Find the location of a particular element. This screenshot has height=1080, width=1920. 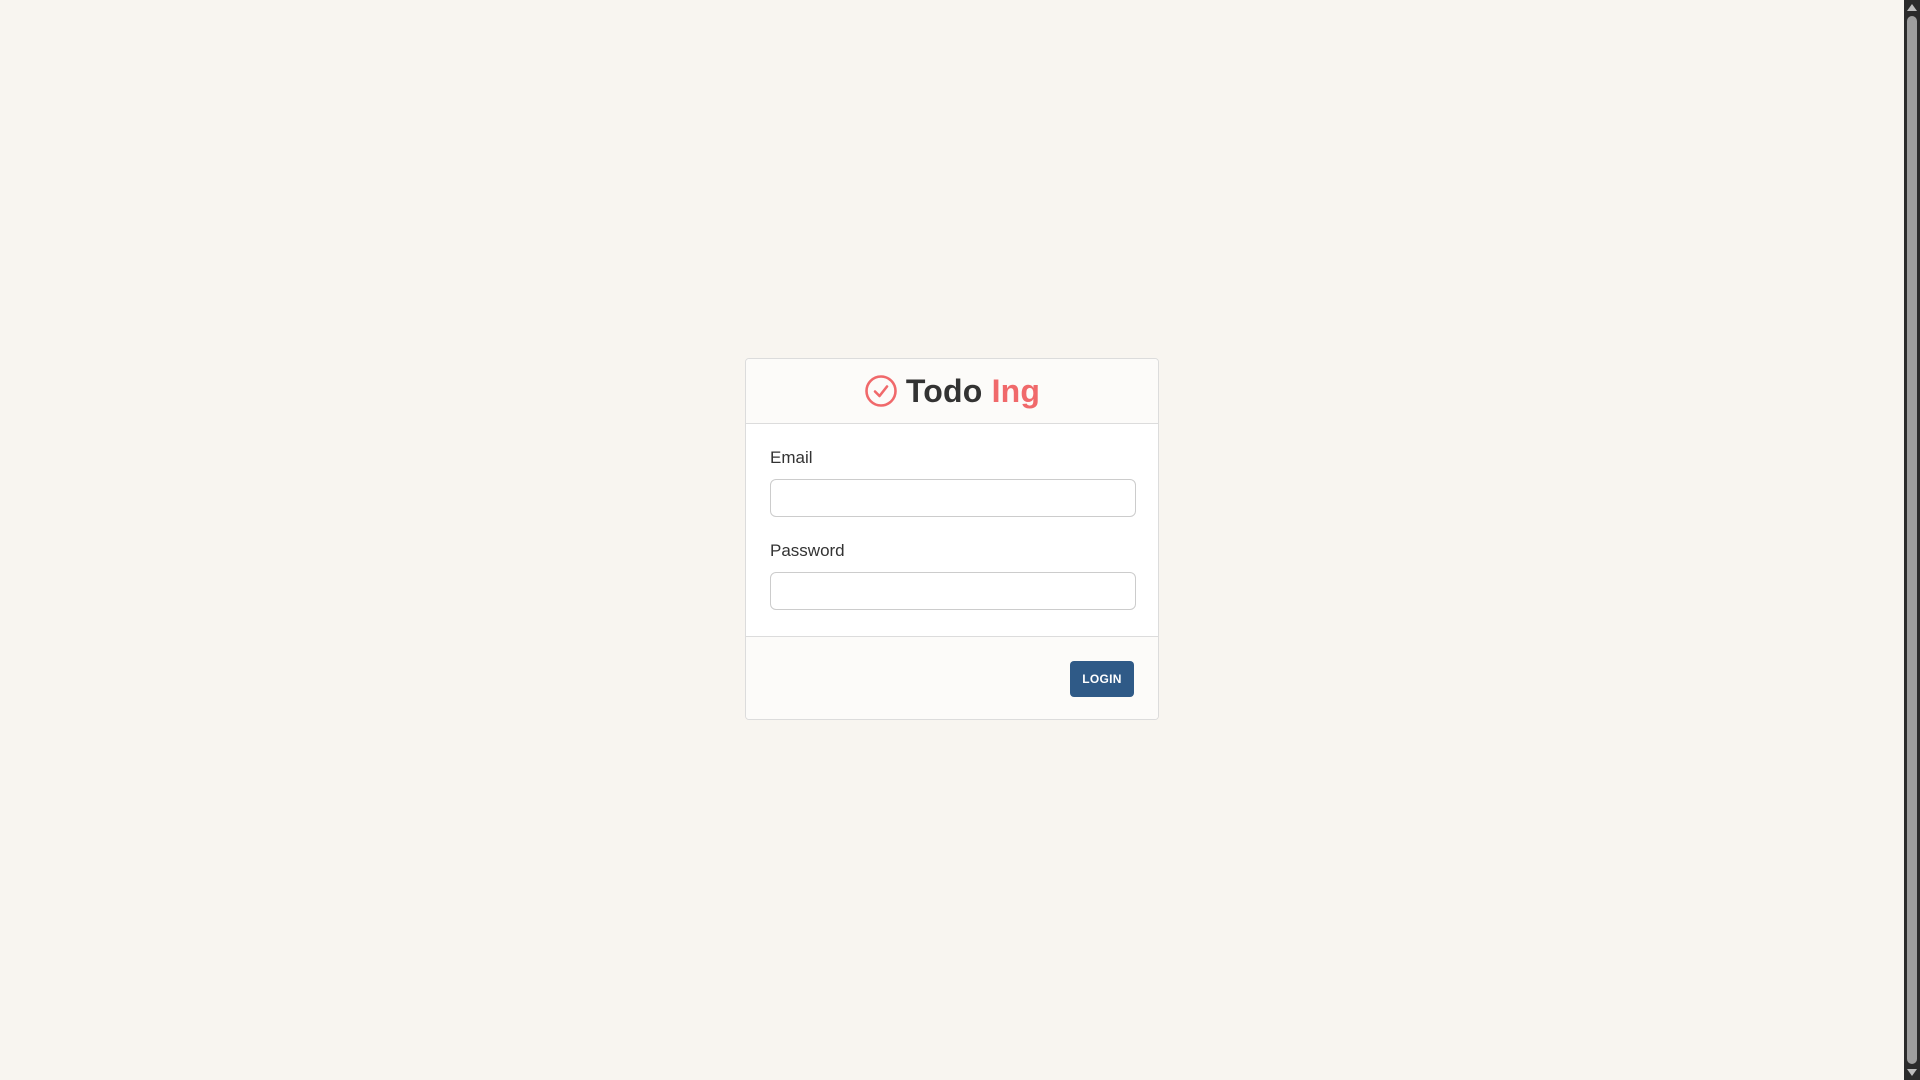

scroll-down-arrow-icon is located at coordinates (1912, 1072).